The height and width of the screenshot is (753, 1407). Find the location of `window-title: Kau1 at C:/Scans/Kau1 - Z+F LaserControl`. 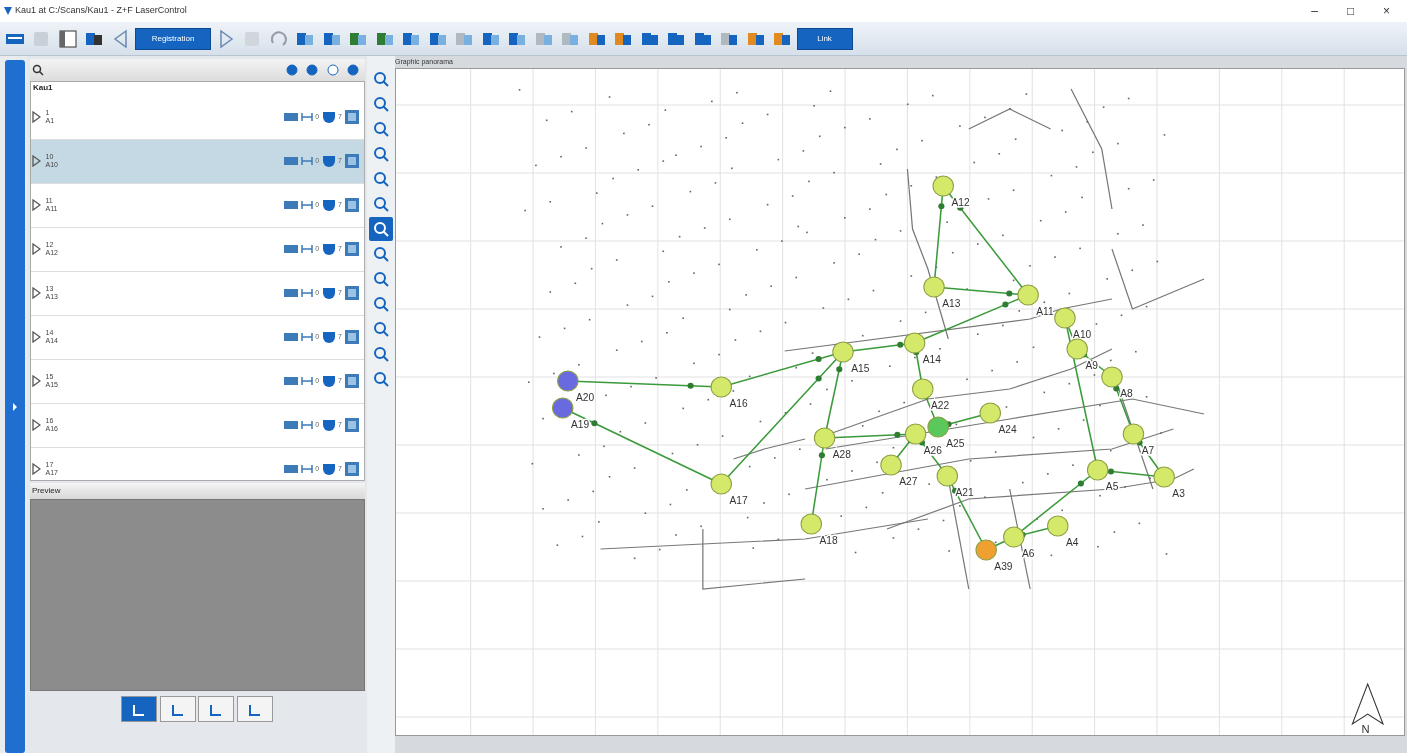

window-title: Kau1 at C:/Scans/Kau1 - Z+F LaserControl is located at coordinates (101, 11).